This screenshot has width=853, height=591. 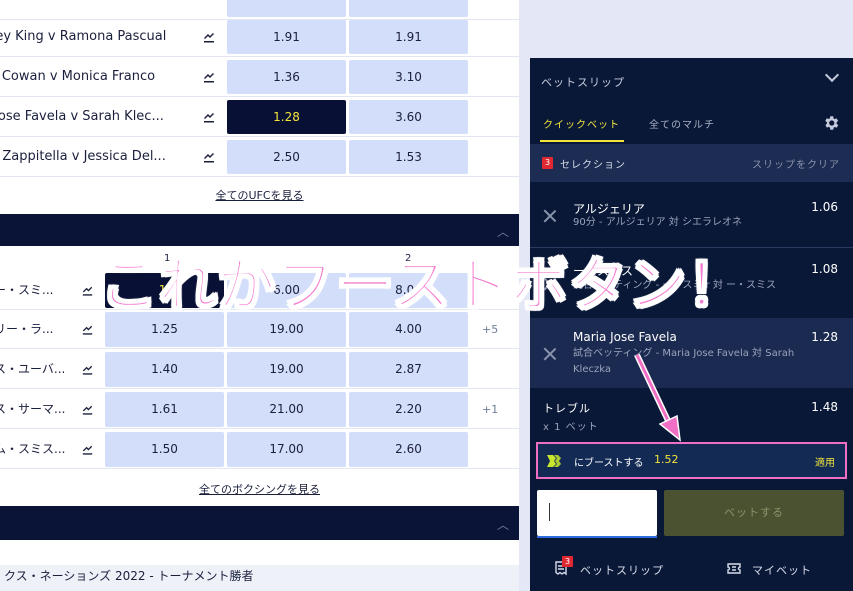 What do you see at coordinates (567, 561) in the screenshot?
I see `betslip-count-badge: 3` at bounding box center [567, 561].